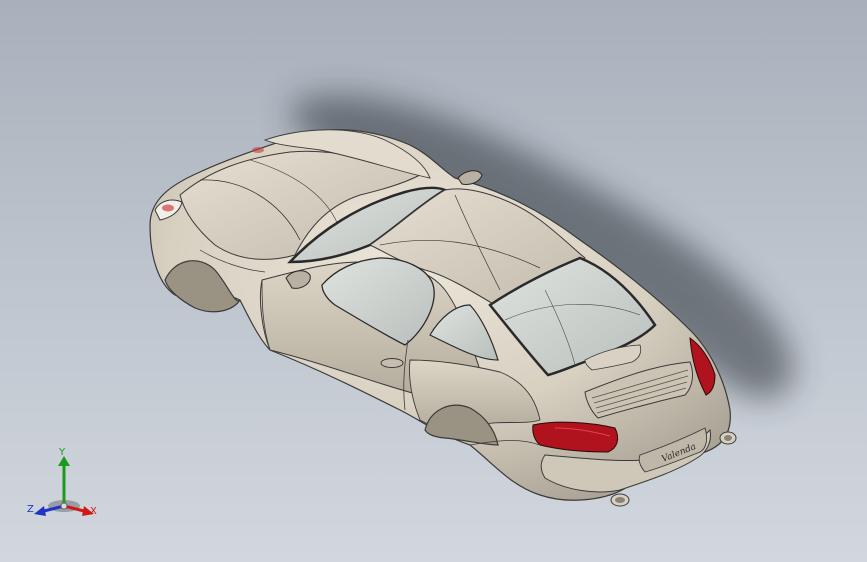 This screenshot has height=562, width=867. What do you see at coordinates (93, 511) in the screenshot?
I see `x-axis-label: X` at bounding box center [93, 511].